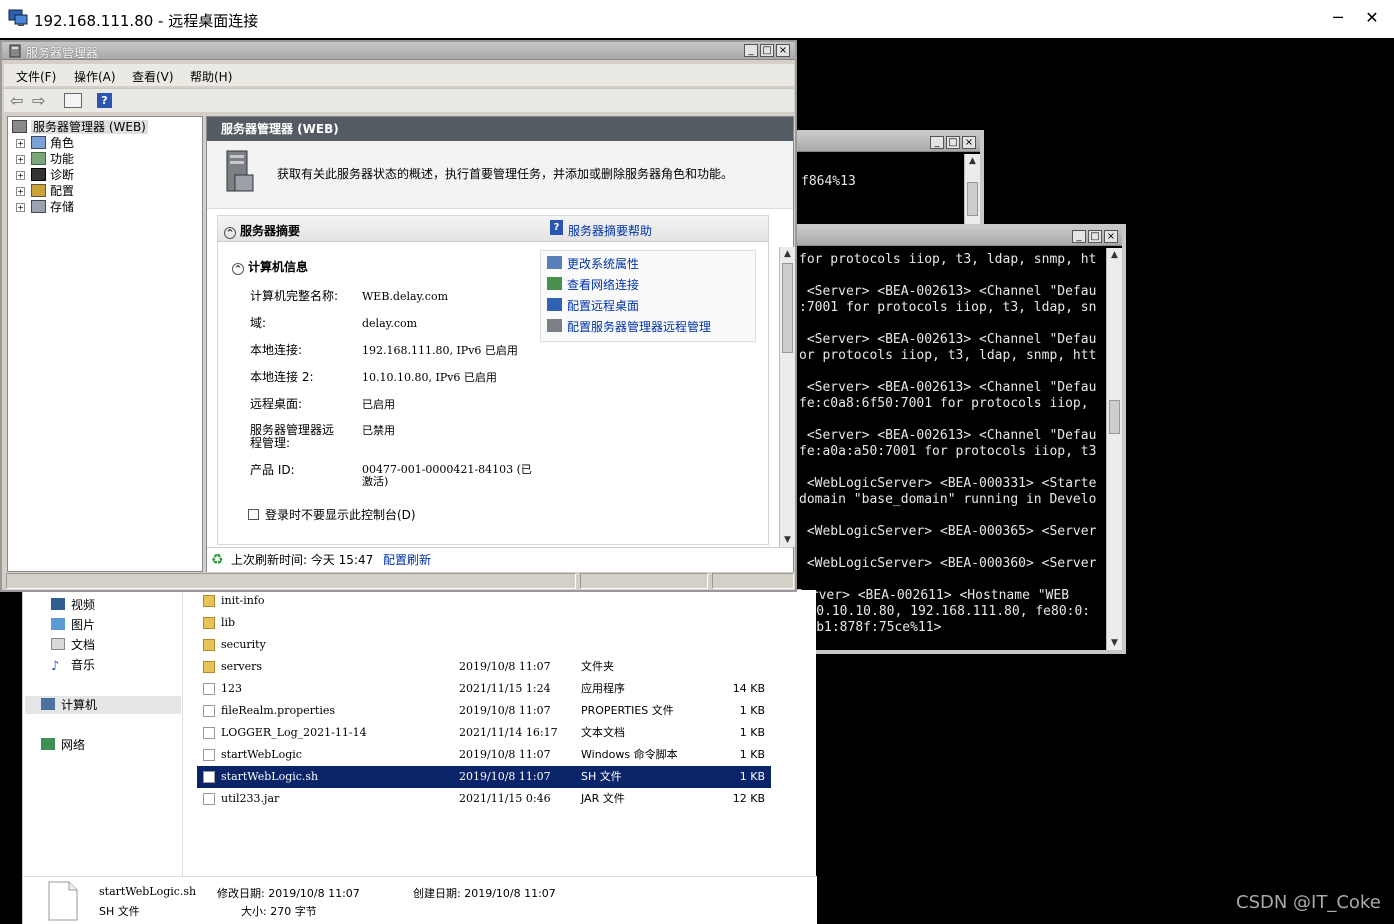  Describe the element at coordinates (398, 51) in the screenshot. I see `server-manager-titlebar: 服务器管理器 _ □ ×` at that location.